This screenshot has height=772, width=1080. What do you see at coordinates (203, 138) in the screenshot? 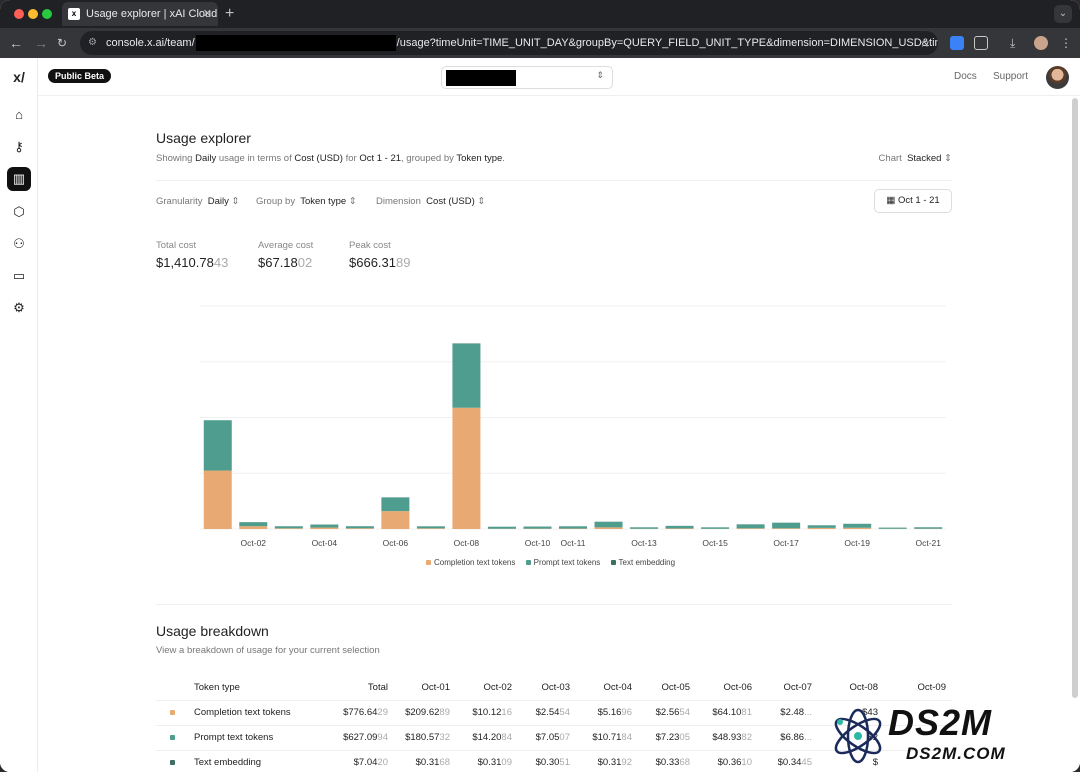
I see `page-title: Usage explorer` at bounding box center [203, 138].